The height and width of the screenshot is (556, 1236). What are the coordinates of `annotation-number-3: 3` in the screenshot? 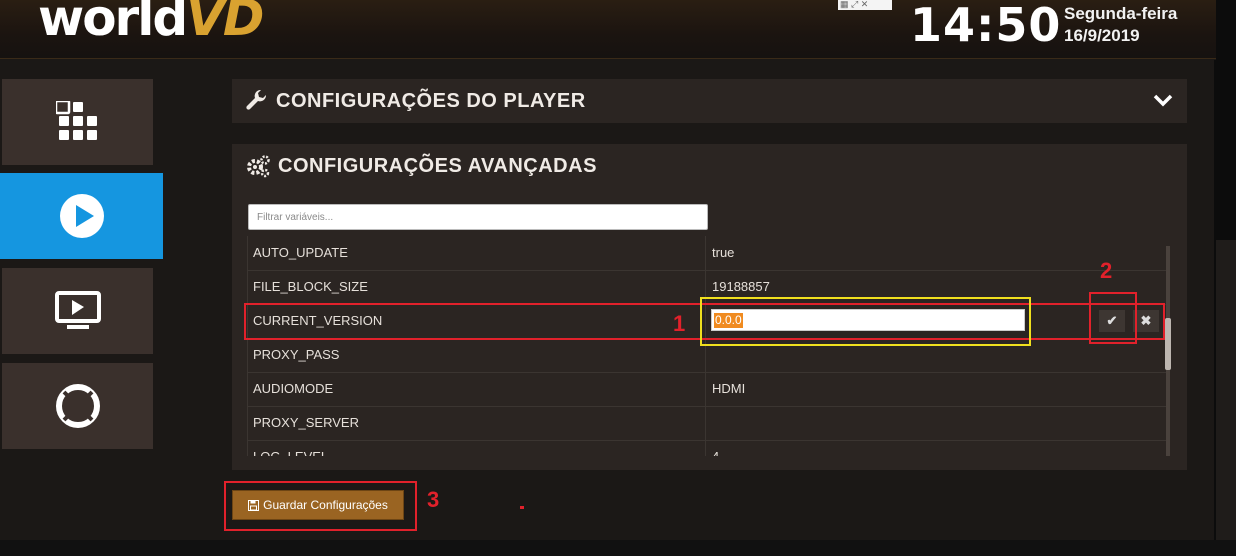 It's located at (433, 499).